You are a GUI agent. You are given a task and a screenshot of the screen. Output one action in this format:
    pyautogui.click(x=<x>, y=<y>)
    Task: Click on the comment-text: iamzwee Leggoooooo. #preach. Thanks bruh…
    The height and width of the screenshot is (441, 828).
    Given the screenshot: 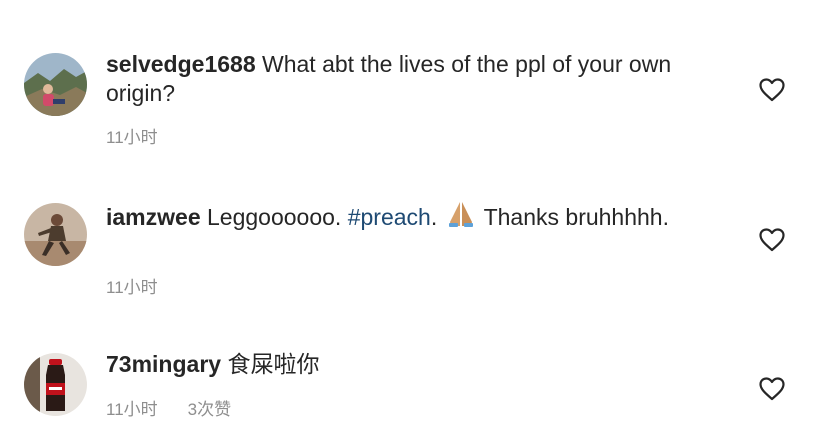 What is the action you would take?
    pyautogui.click(x=411, y=217)
    